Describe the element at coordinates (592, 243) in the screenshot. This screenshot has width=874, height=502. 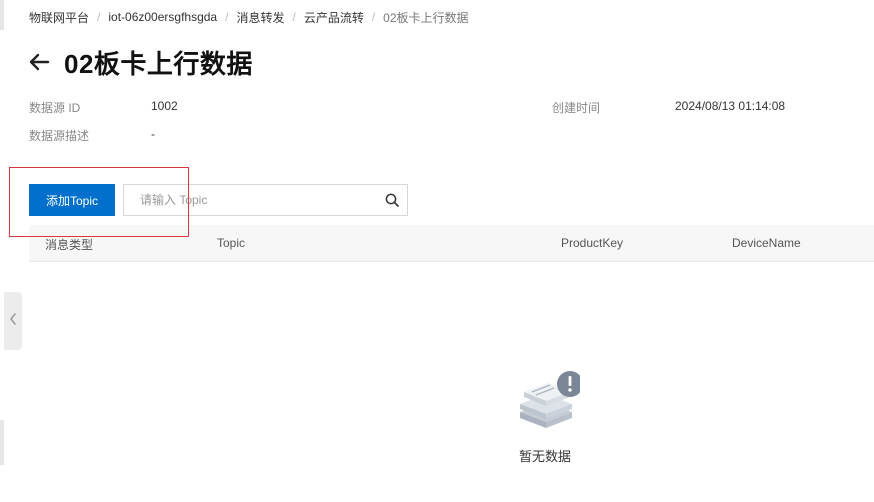
I see `column-header-product-key: ProductKey` at that location.